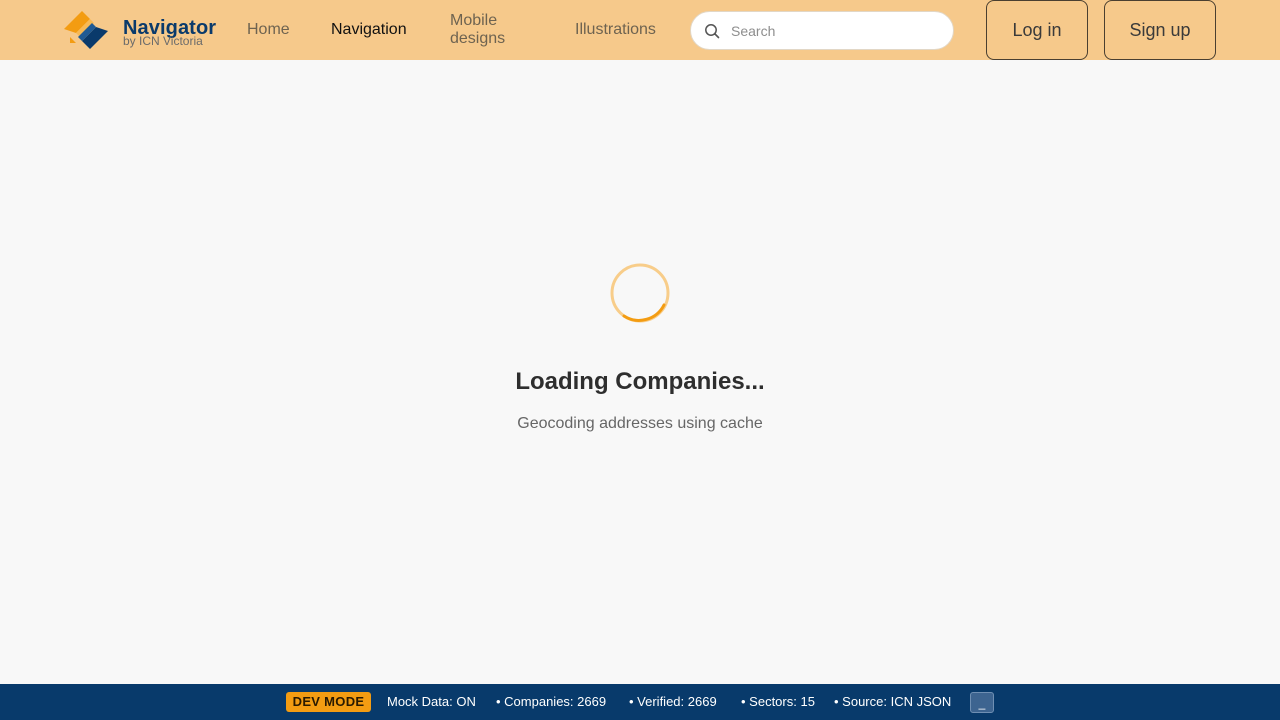 Image resolution: width=1280 pixels, height=720 pixels. What do you see at coordinates (836, 31) in the screenshot?
I see `search-input` at bounding box center [836, 31].